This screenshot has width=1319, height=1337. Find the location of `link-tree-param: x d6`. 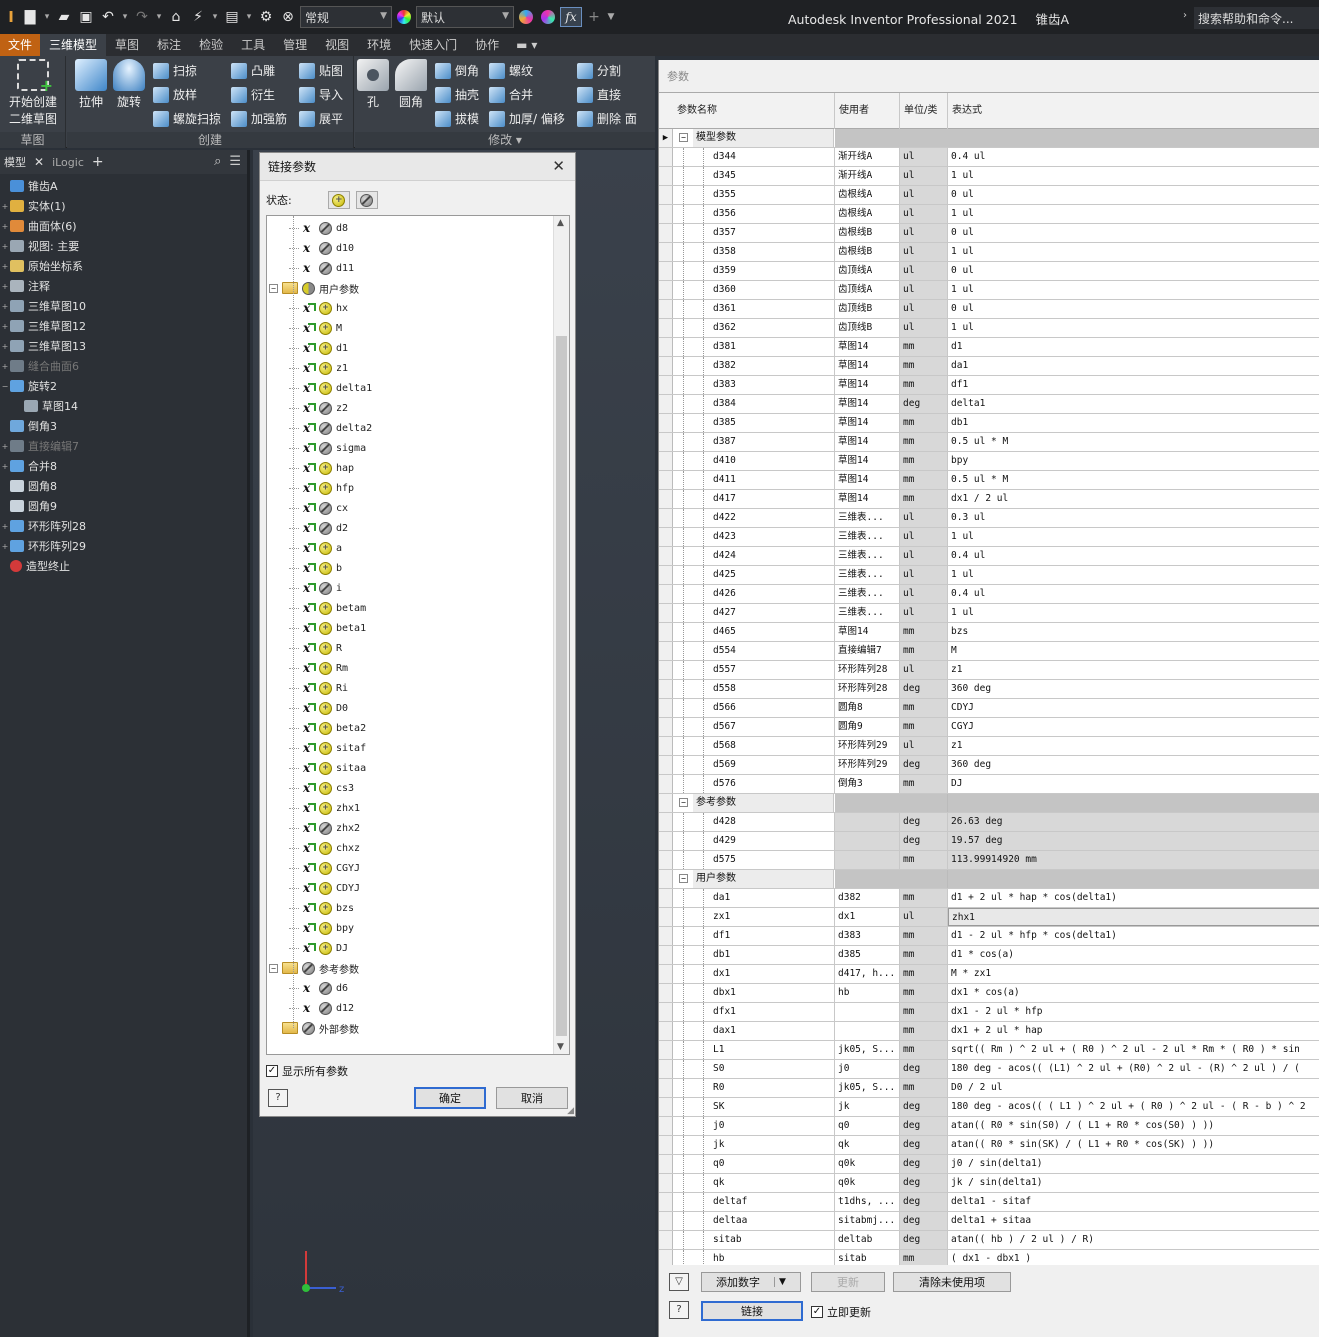

link-tree-param: x d6 is located at coordinates (318, 988).